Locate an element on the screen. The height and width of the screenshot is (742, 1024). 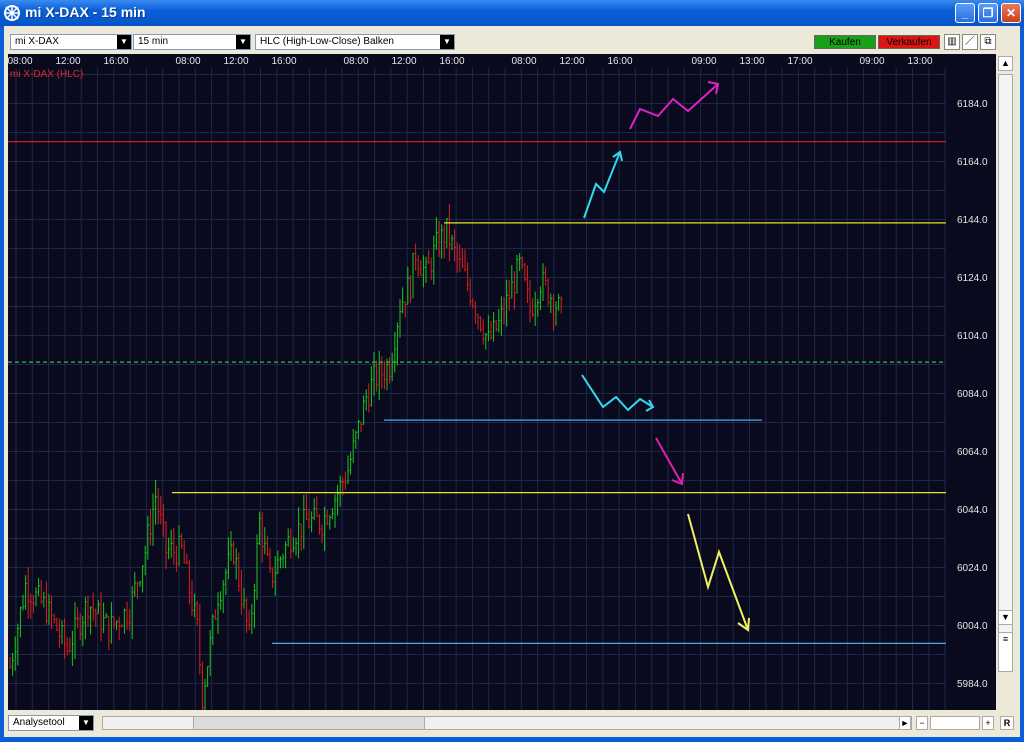
price-tick-label: 6024.0 is located at coordinates (972, 568).